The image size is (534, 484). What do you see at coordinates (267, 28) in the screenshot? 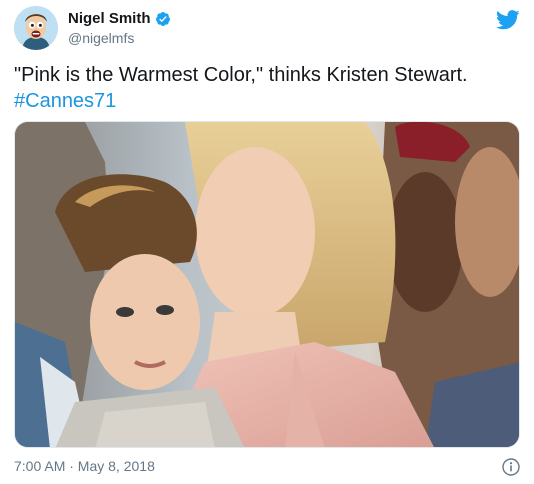
I see `tweet-header: Nigel Smith @nigelmfs` at bounding box center [267, 28].